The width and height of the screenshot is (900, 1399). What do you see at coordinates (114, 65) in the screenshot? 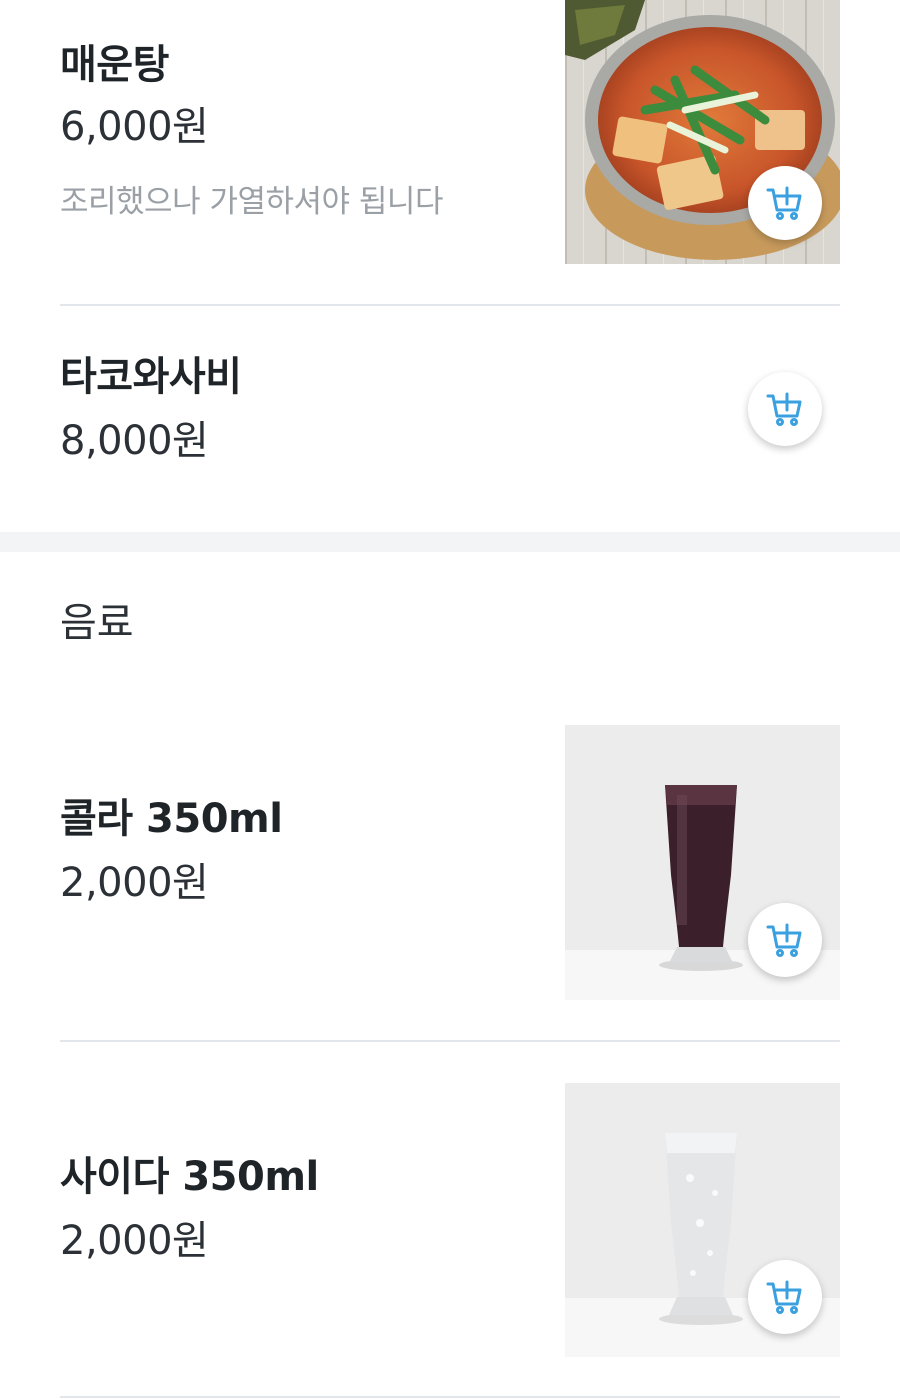
I see `item-name: 매운탕` at bounding box center [114, 65].